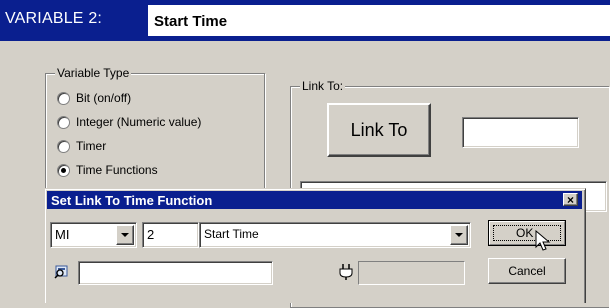 The width and height of the screenshot is (610, 308). I want to click on text-field, so click(175, 273).